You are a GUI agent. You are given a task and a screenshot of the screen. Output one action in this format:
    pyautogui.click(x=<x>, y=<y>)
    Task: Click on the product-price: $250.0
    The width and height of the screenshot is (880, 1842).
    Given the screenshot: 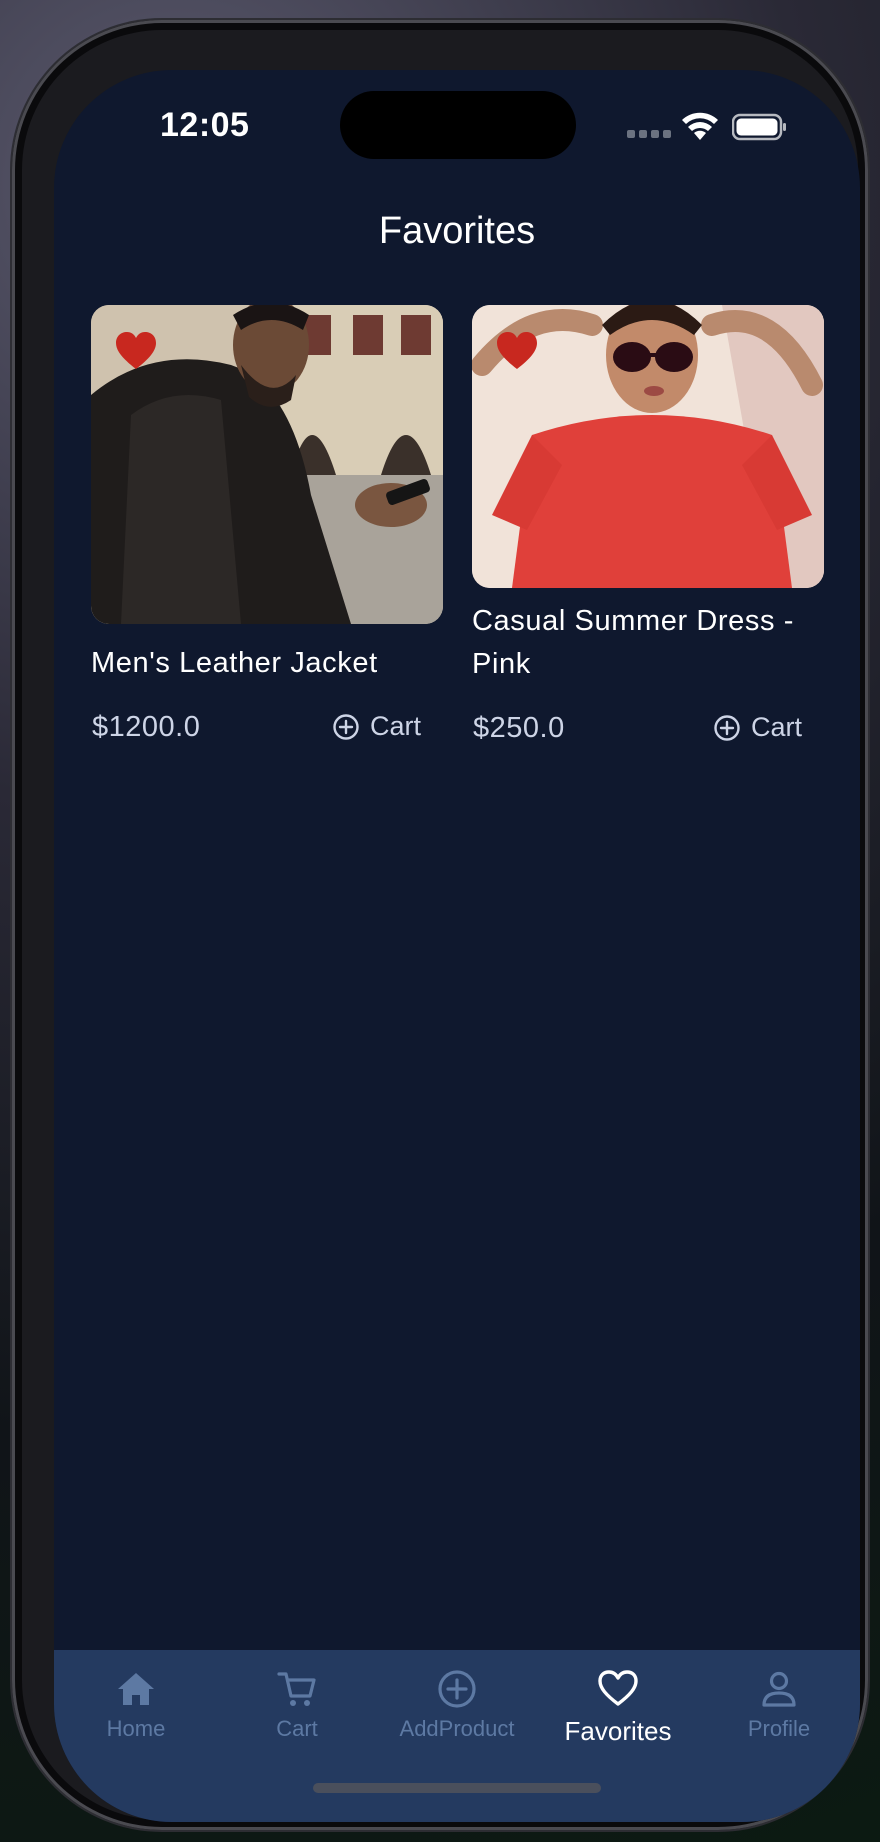 What is the action you would take?
    pyautogui.click(x=519, y=728)
    